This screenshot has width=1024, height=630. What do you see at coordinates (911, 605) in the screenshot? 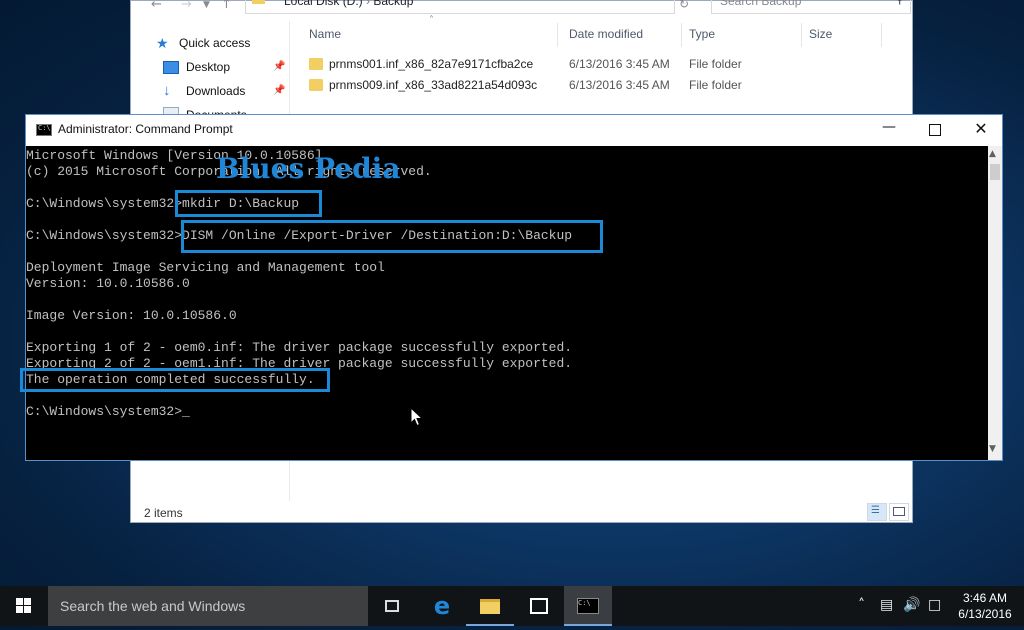
I see `volume-icon: 🔊` at bounding box center [911, 605].